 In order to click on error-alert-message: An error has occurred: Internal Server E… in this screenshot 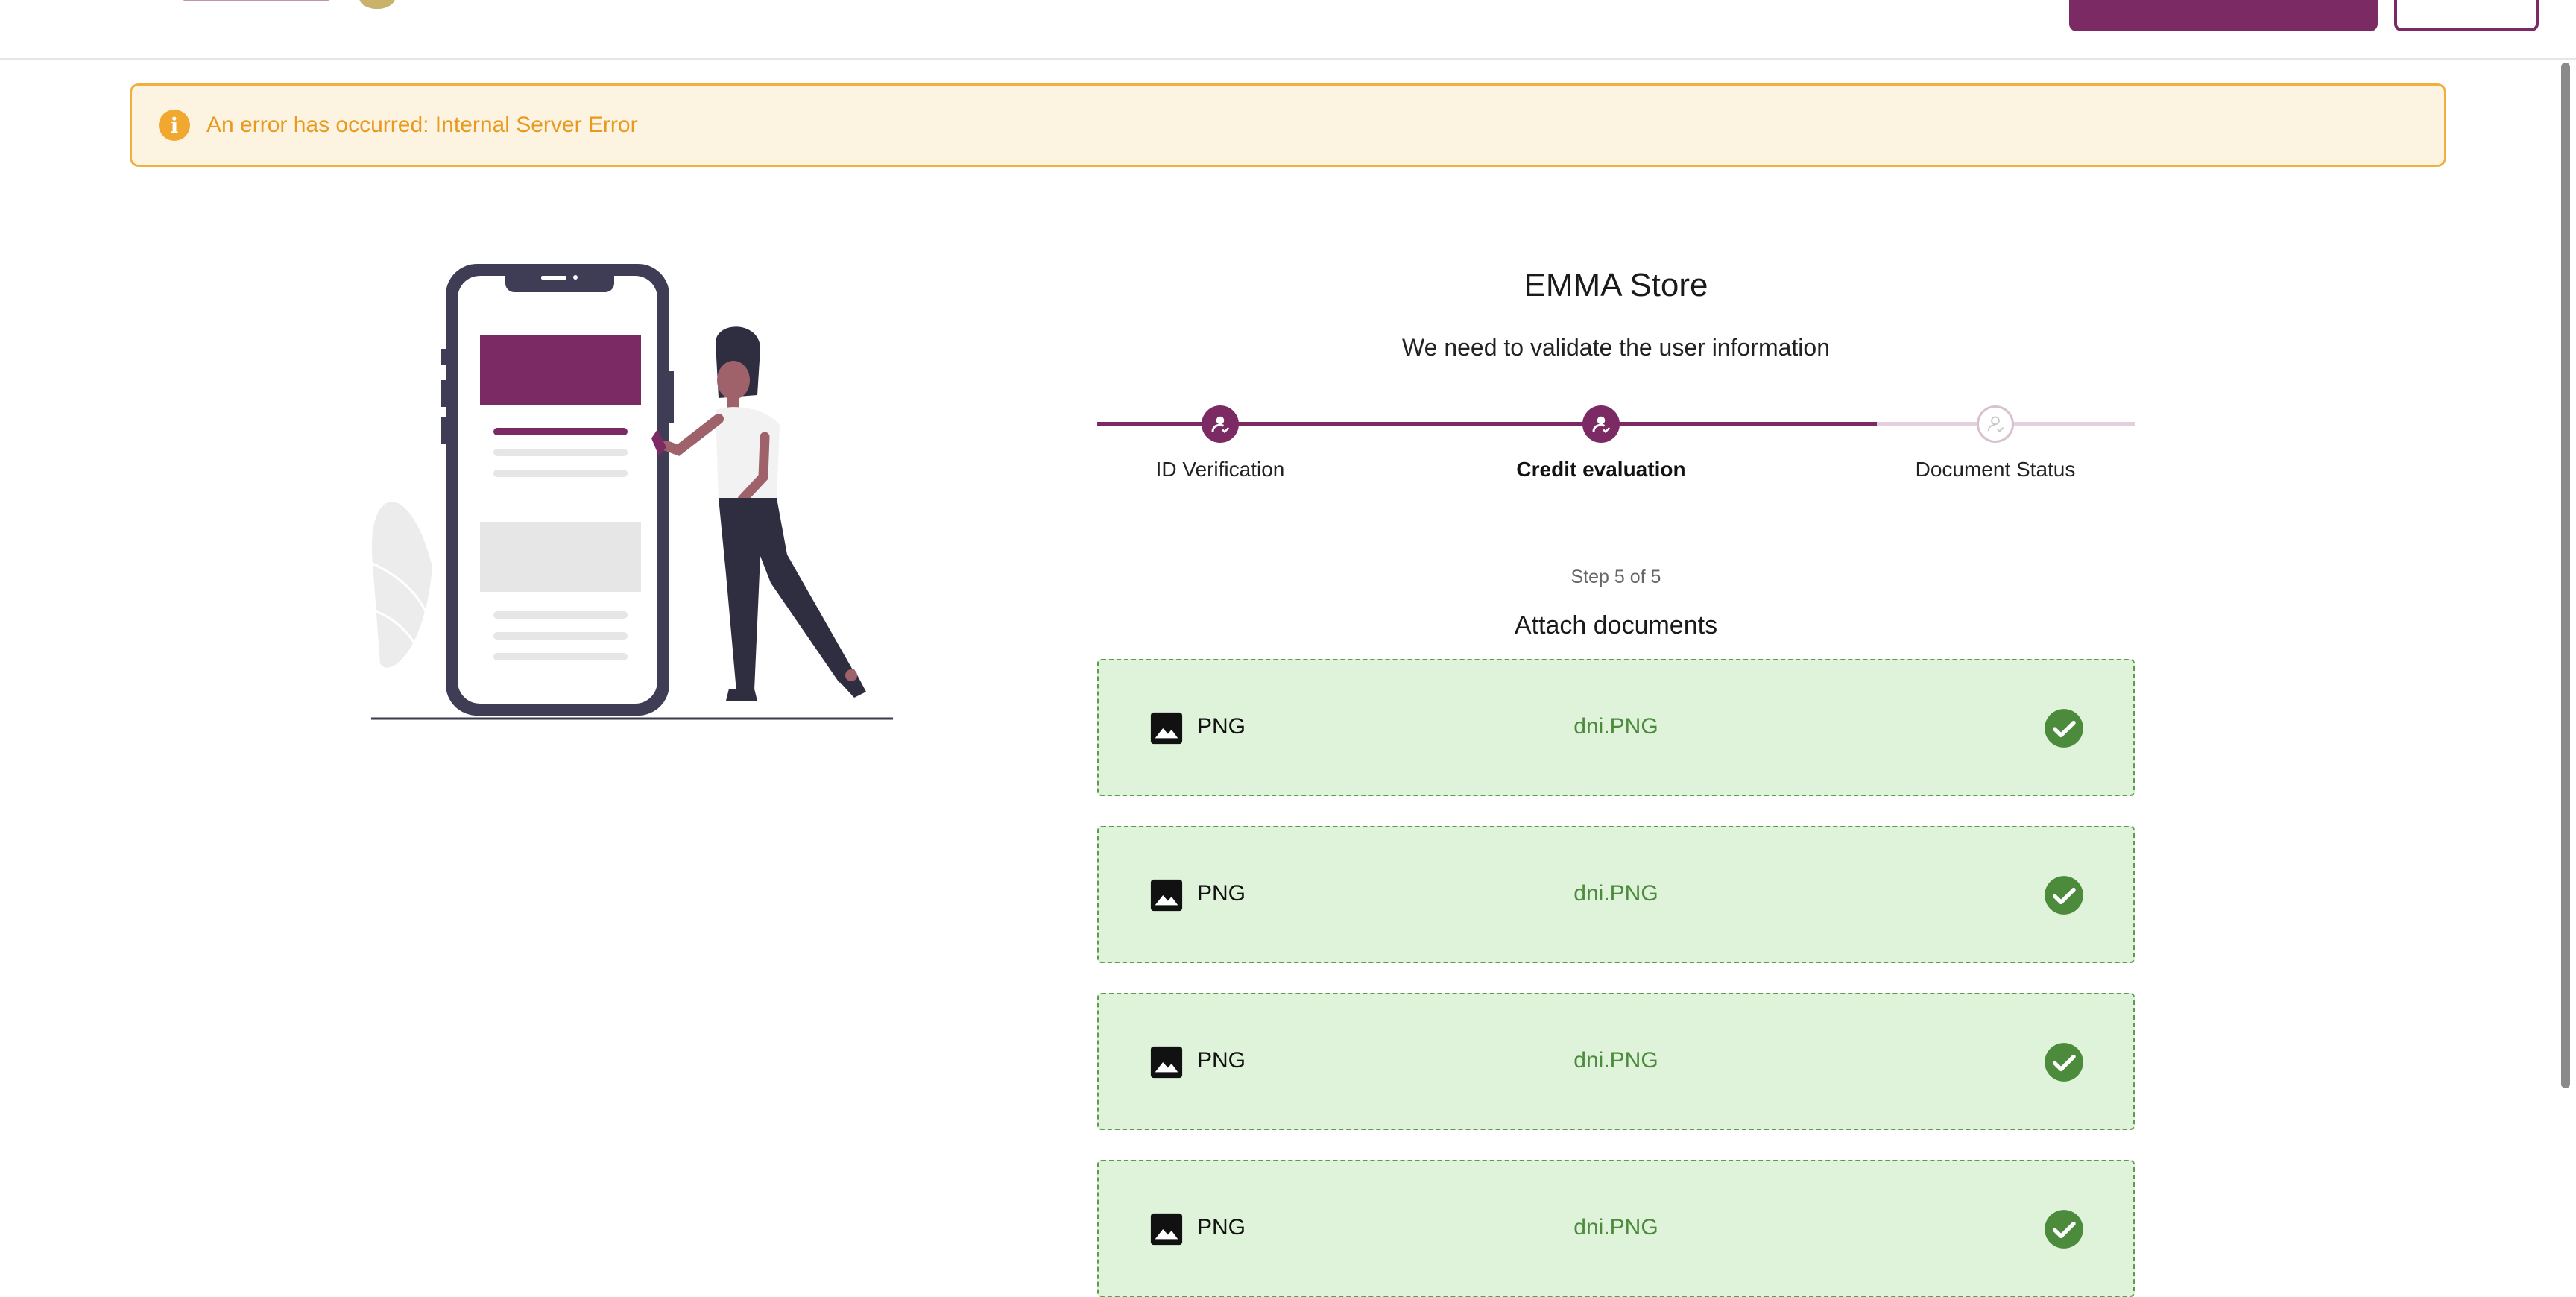, I will do `click(422, 125)`.